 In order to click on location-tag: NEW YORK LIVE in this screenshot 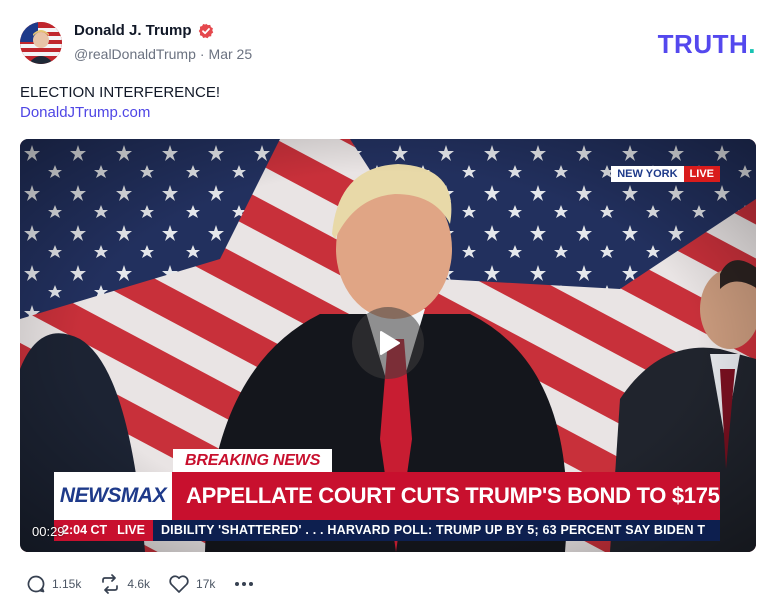, I will do `click(665, 174)`.